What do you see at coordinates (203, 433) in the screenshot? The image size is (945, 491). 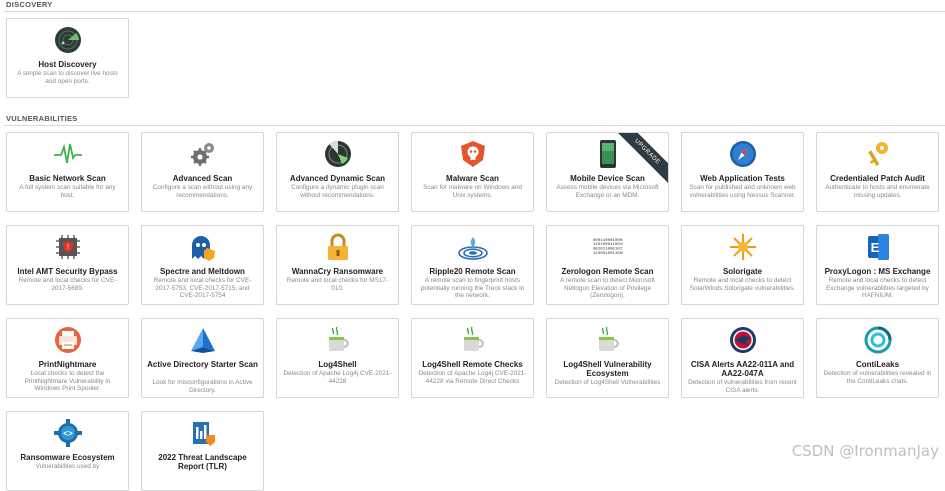 I see `report-icon` at bounding box center [203, 433].